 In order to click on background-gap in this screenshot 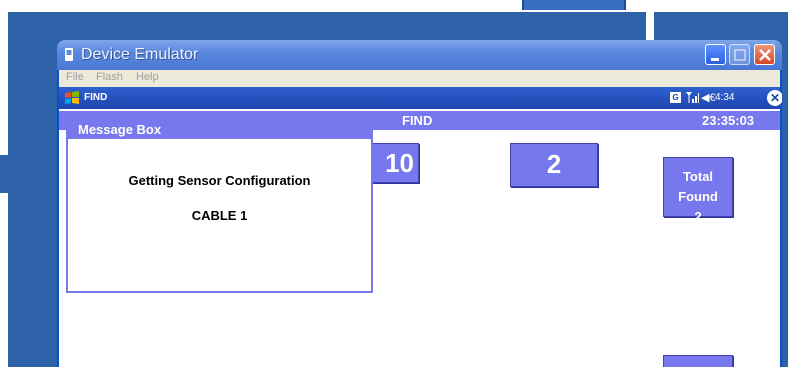, I will do `click(650, 20)`.